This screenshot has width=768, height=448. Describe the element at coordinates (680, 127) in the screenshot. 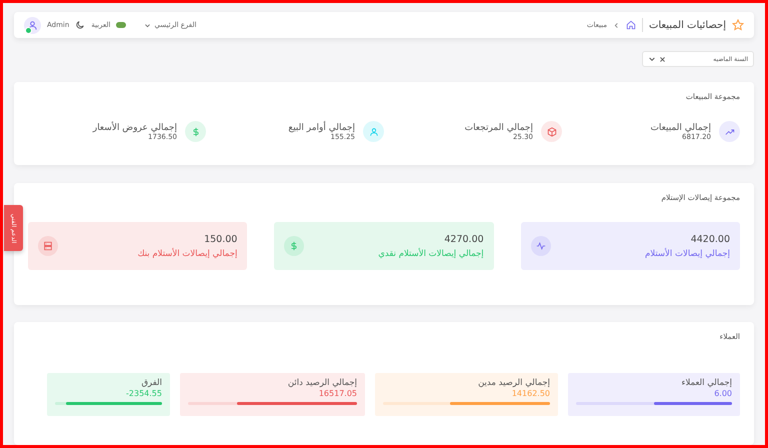

I see `stat-label: إجمالي المبيعات` at that location.